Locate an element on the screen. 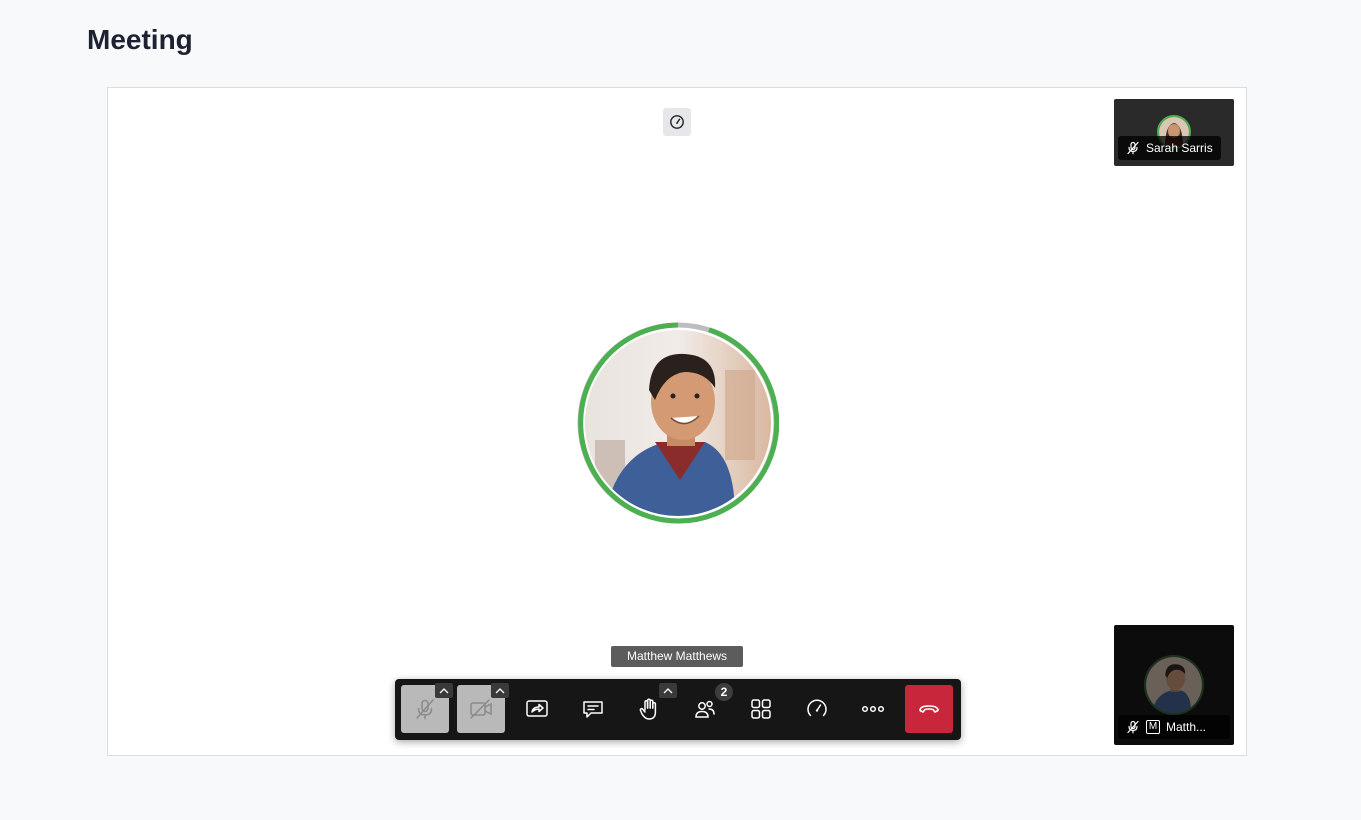  participants-count-badge: 2 is located at coordinates (724, 692).